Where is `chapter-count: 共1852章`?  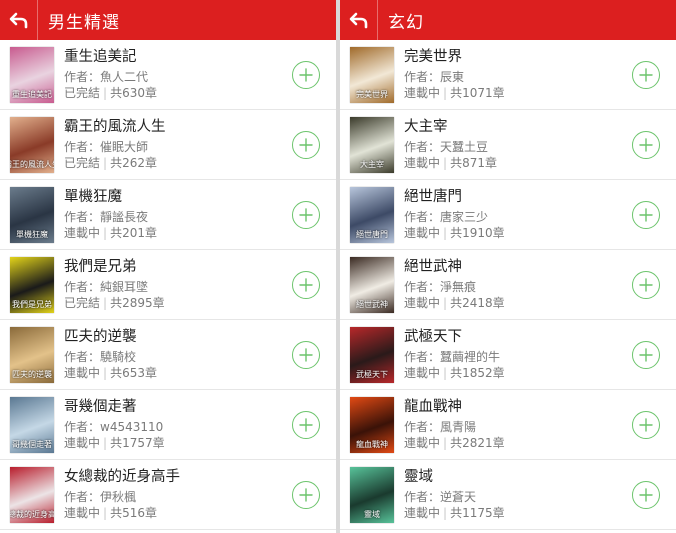 chapter-count: 共1852章 is located at coordinates (477, 373).